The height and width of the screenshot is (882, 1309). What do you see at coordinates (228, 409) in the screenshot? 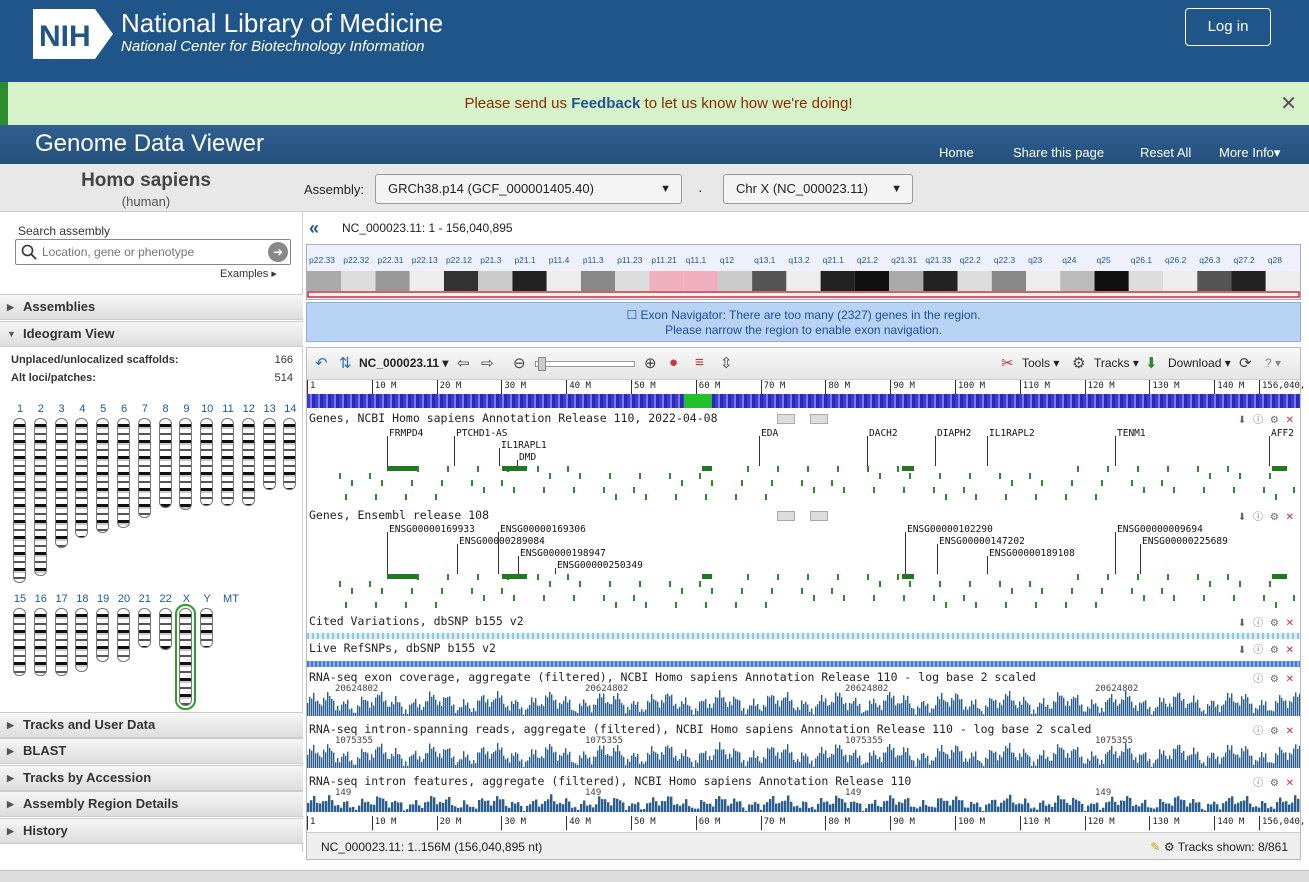
I see `chromosome-label-11: 11` at bounding box center [228, 409].